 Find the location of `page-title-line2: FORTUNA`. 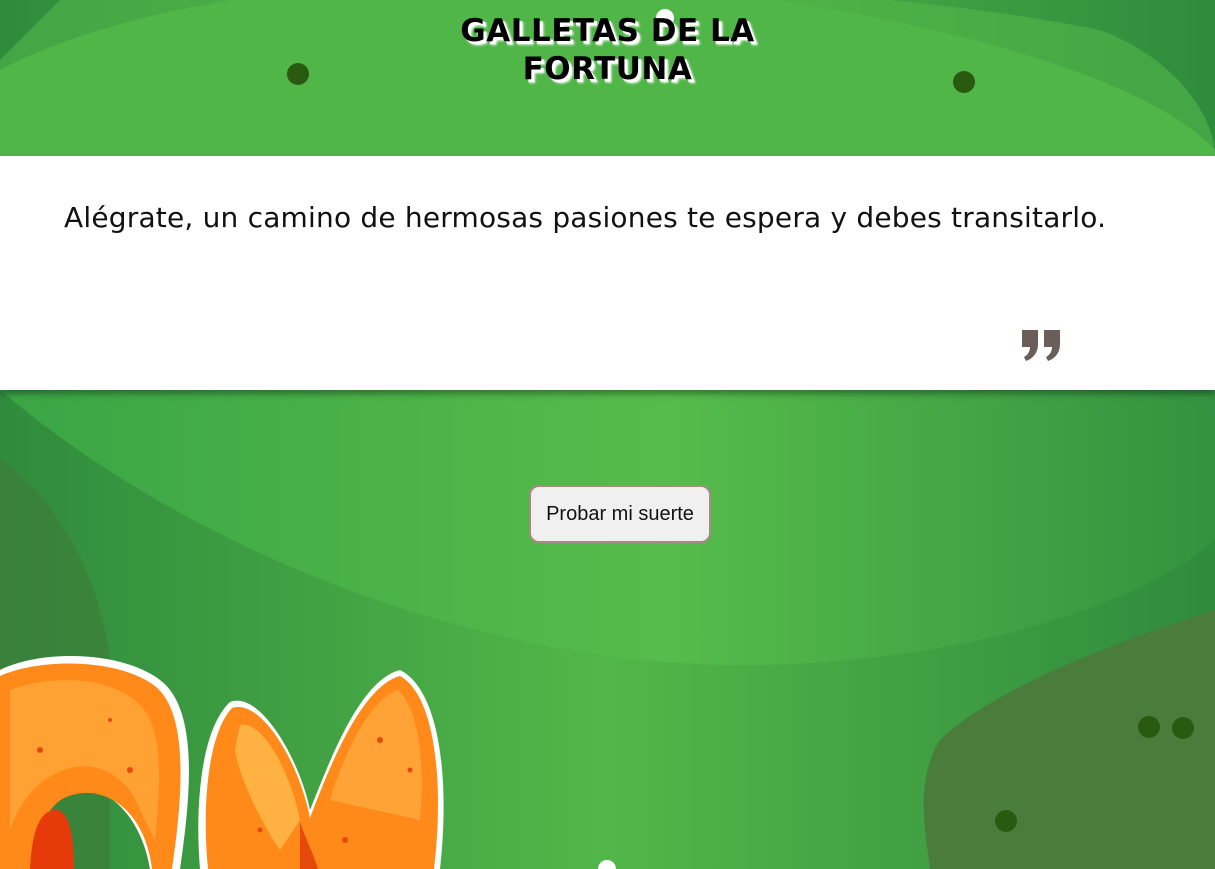

page-title-line2: FORTUNA is located at coordinates (607, 69).